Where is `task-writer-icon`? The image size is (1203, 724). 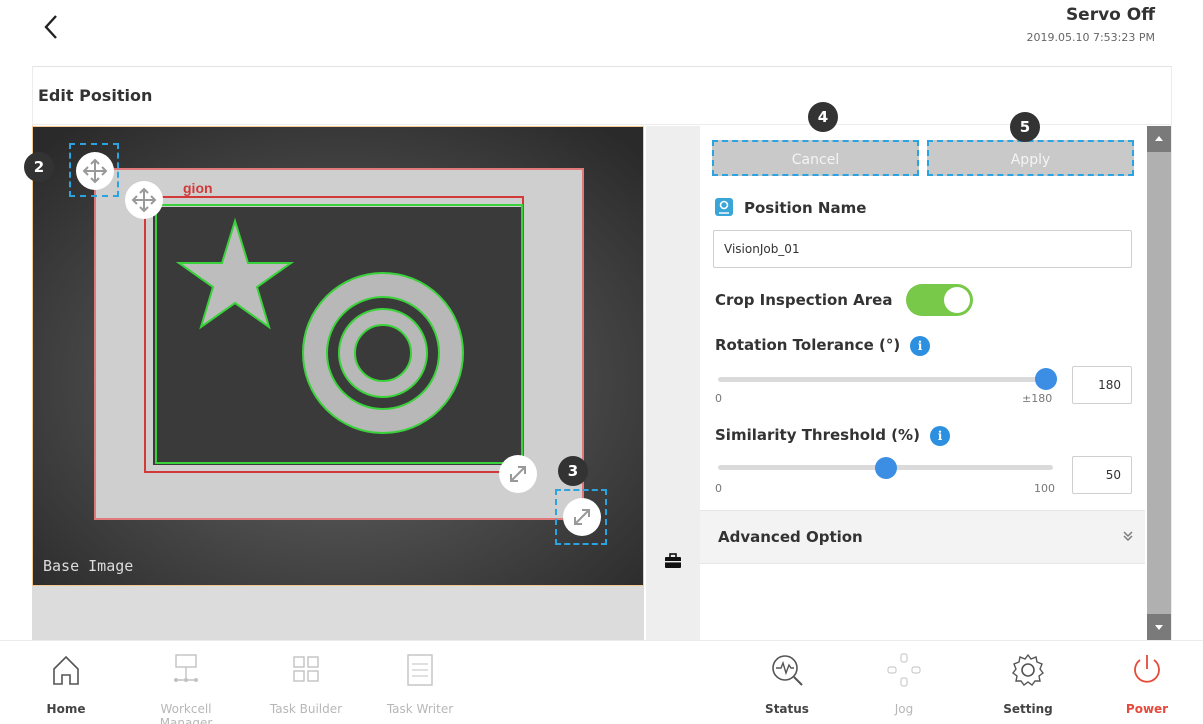 task-writer-icon is located at coordinates (420, 670).